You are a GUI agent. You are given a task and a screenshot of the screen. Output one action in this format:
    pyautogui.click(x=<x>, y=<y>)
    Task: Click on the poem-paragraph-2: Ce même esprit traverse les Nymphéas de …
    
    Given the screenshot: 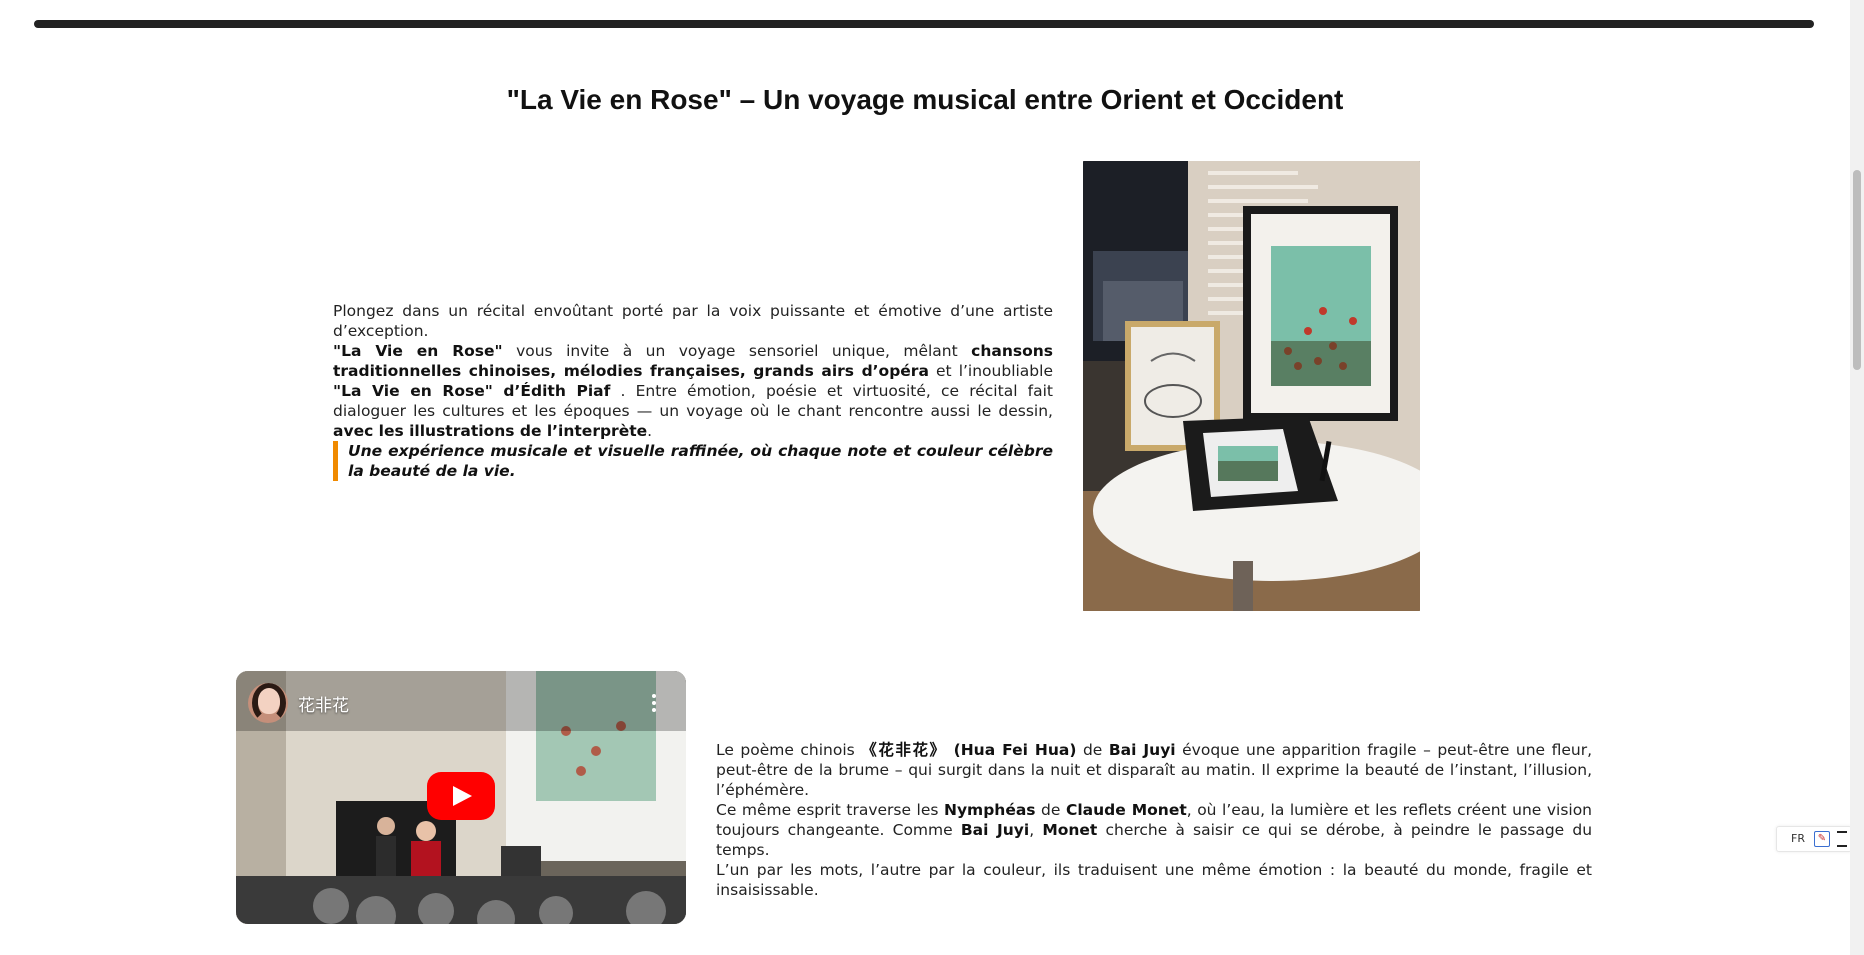 What is the action you would take?
    pyautogui.click(x=1154, y=830)
    